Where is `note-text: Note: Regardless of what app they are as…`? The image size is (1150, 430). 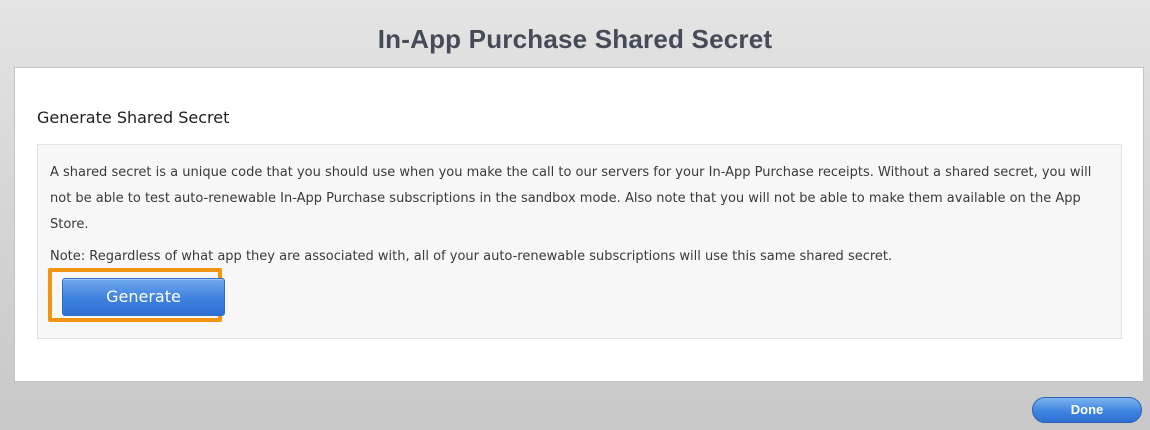
note-text: Note: Regardless of what app they are as… is located at coordinates (471, 256).